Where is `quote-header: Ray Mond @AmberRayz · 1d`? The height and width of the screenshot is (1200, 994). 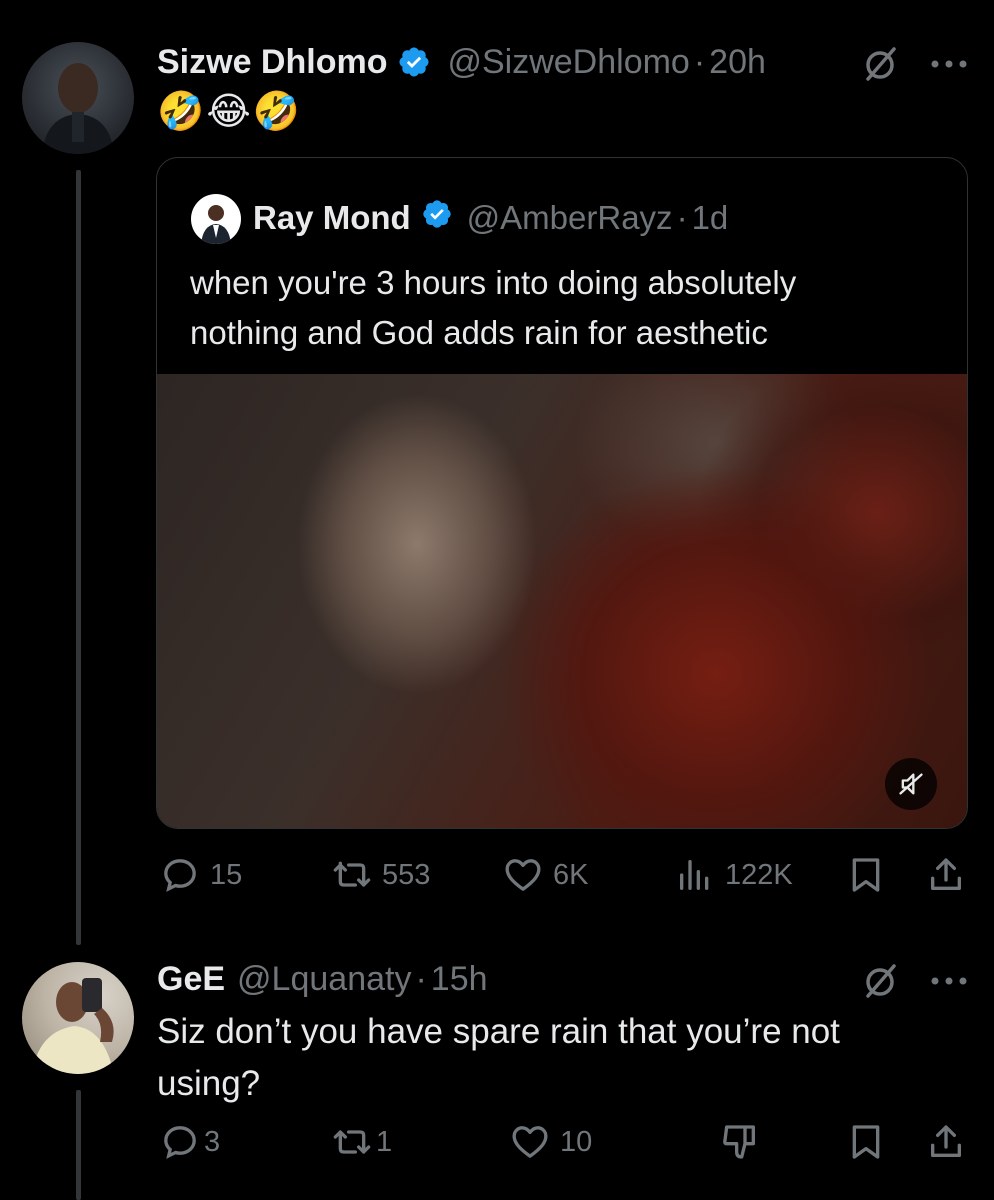 quote-header: Ray Mond @AmberRayz · 1d is located at coordinates (490, 218).